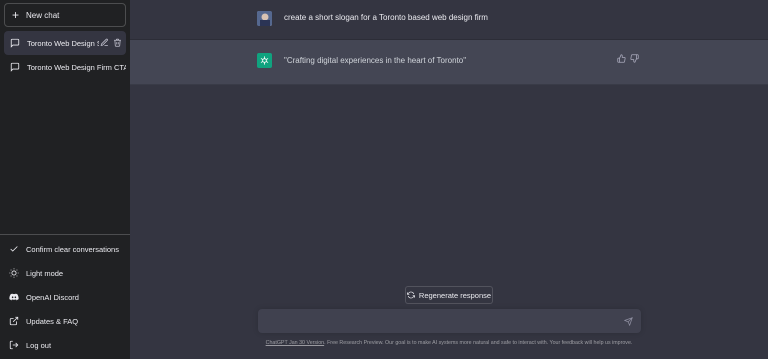  Describe the element at coordinates (52, 321) in the screenshot. I see `menu-item-label: Updates & FAQ` at that location.